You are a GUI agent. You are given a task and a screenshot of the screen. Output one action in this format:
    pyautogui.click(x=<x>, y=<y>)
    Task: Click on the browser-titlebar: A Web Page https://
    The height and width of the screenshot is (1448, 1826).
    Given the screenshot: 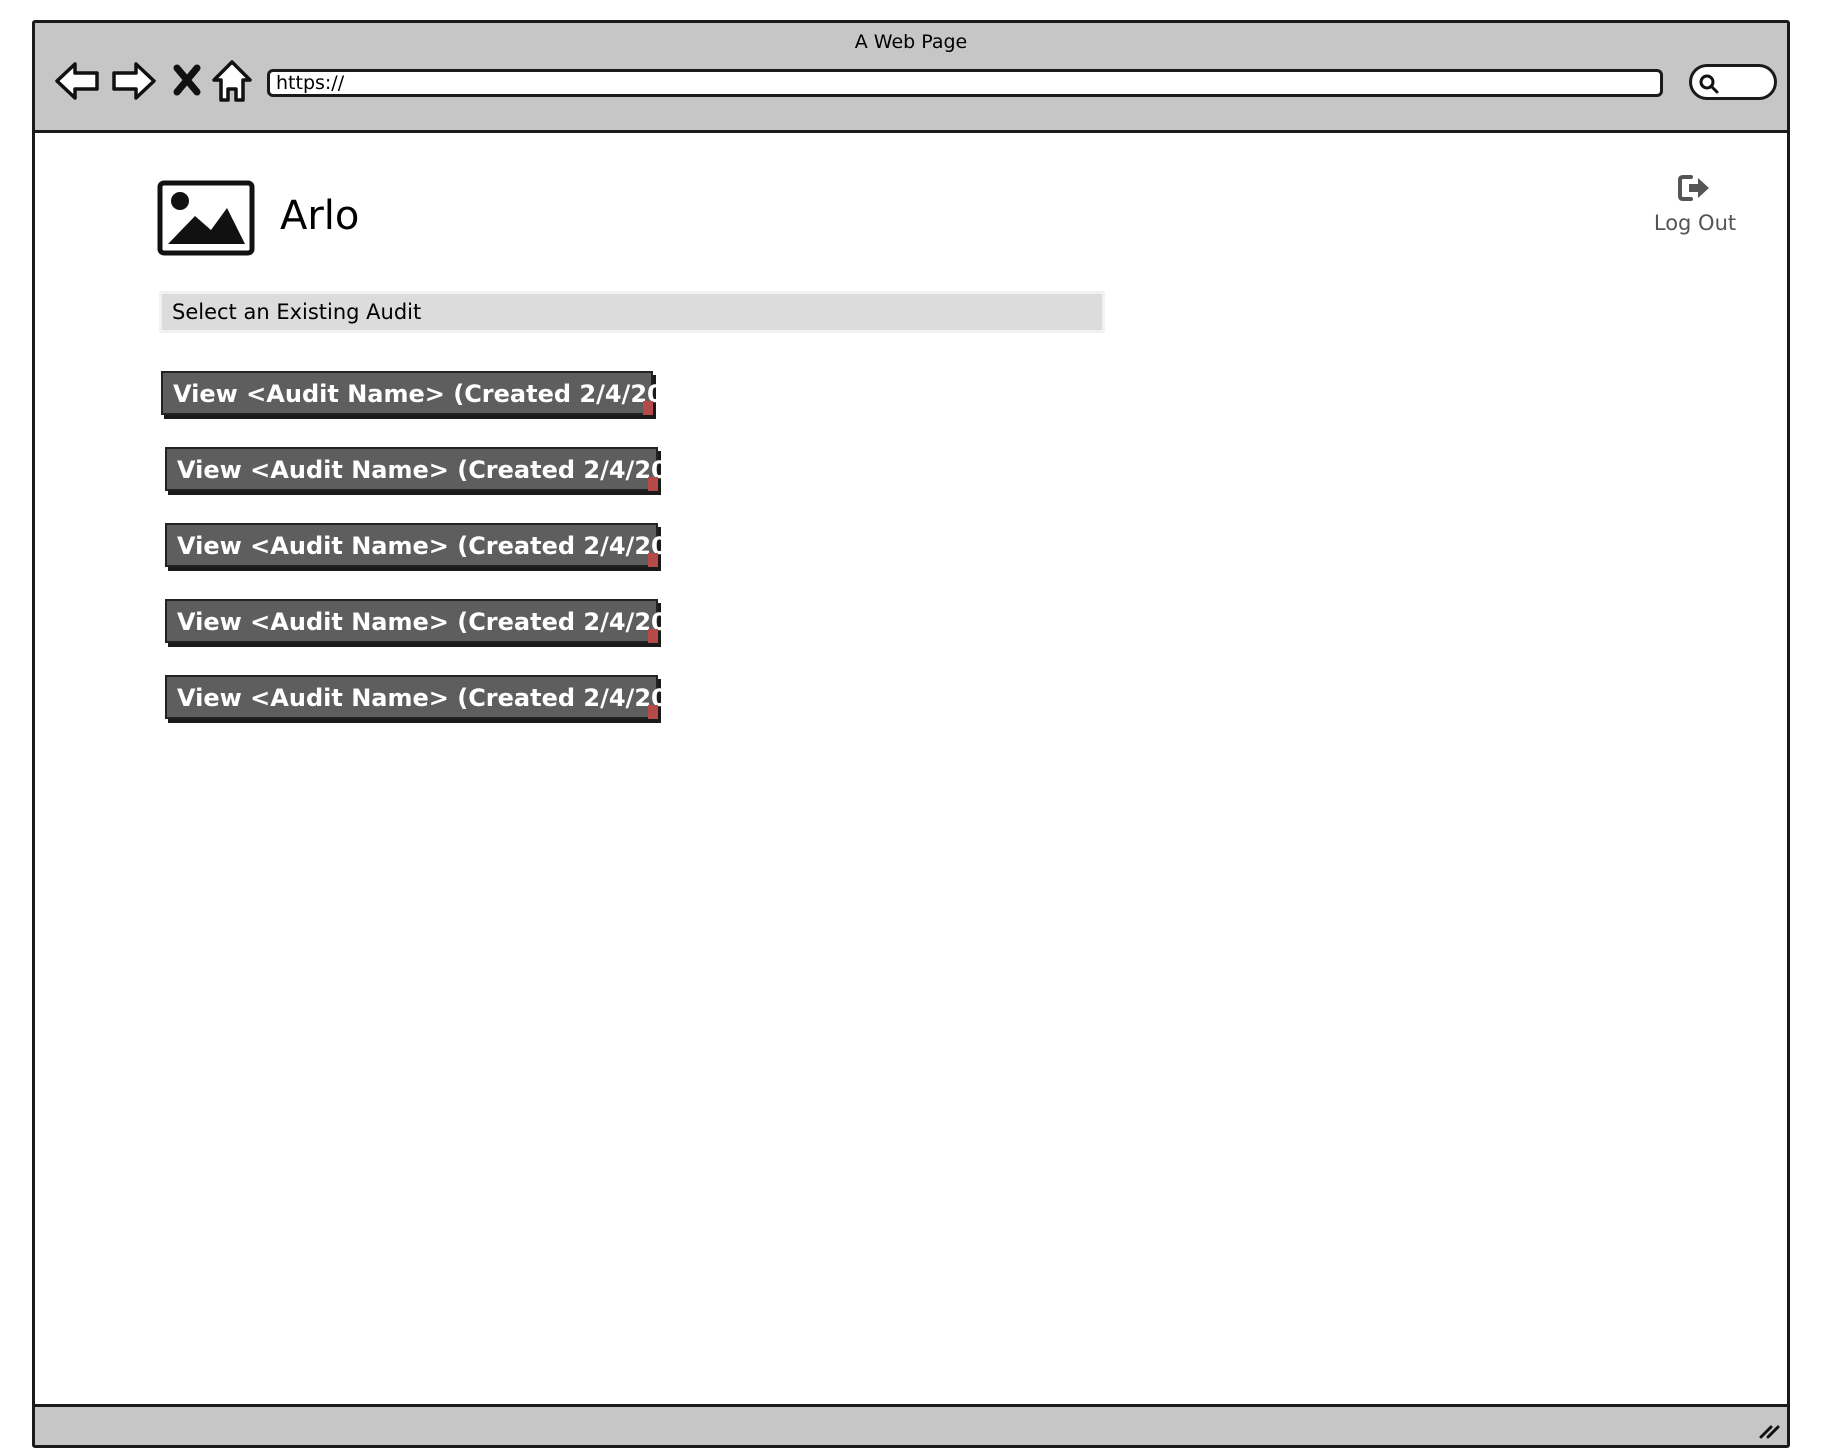 What is the action you would take?
    pyautogui.click(x=911, y=78)
    